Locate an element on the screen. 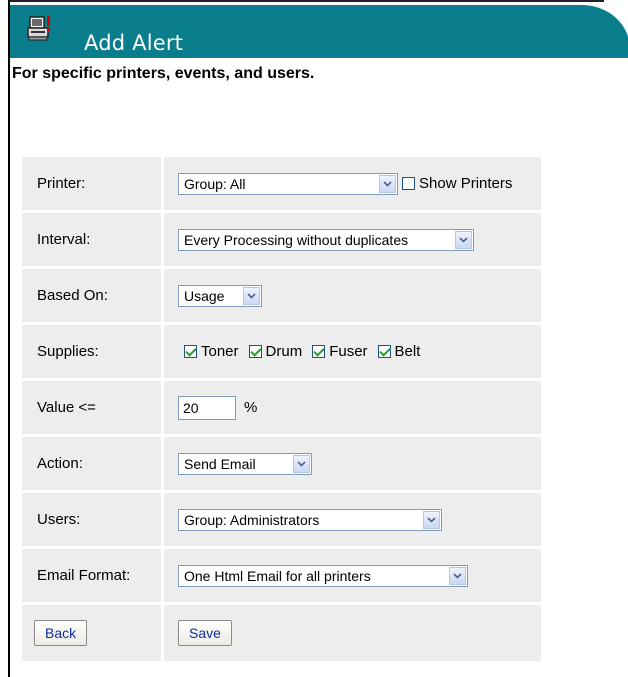 This screenshot has width=628, height=677. supplies-control-cell: Toner Drum Fuser Belt is located at coordinates (352, 351).